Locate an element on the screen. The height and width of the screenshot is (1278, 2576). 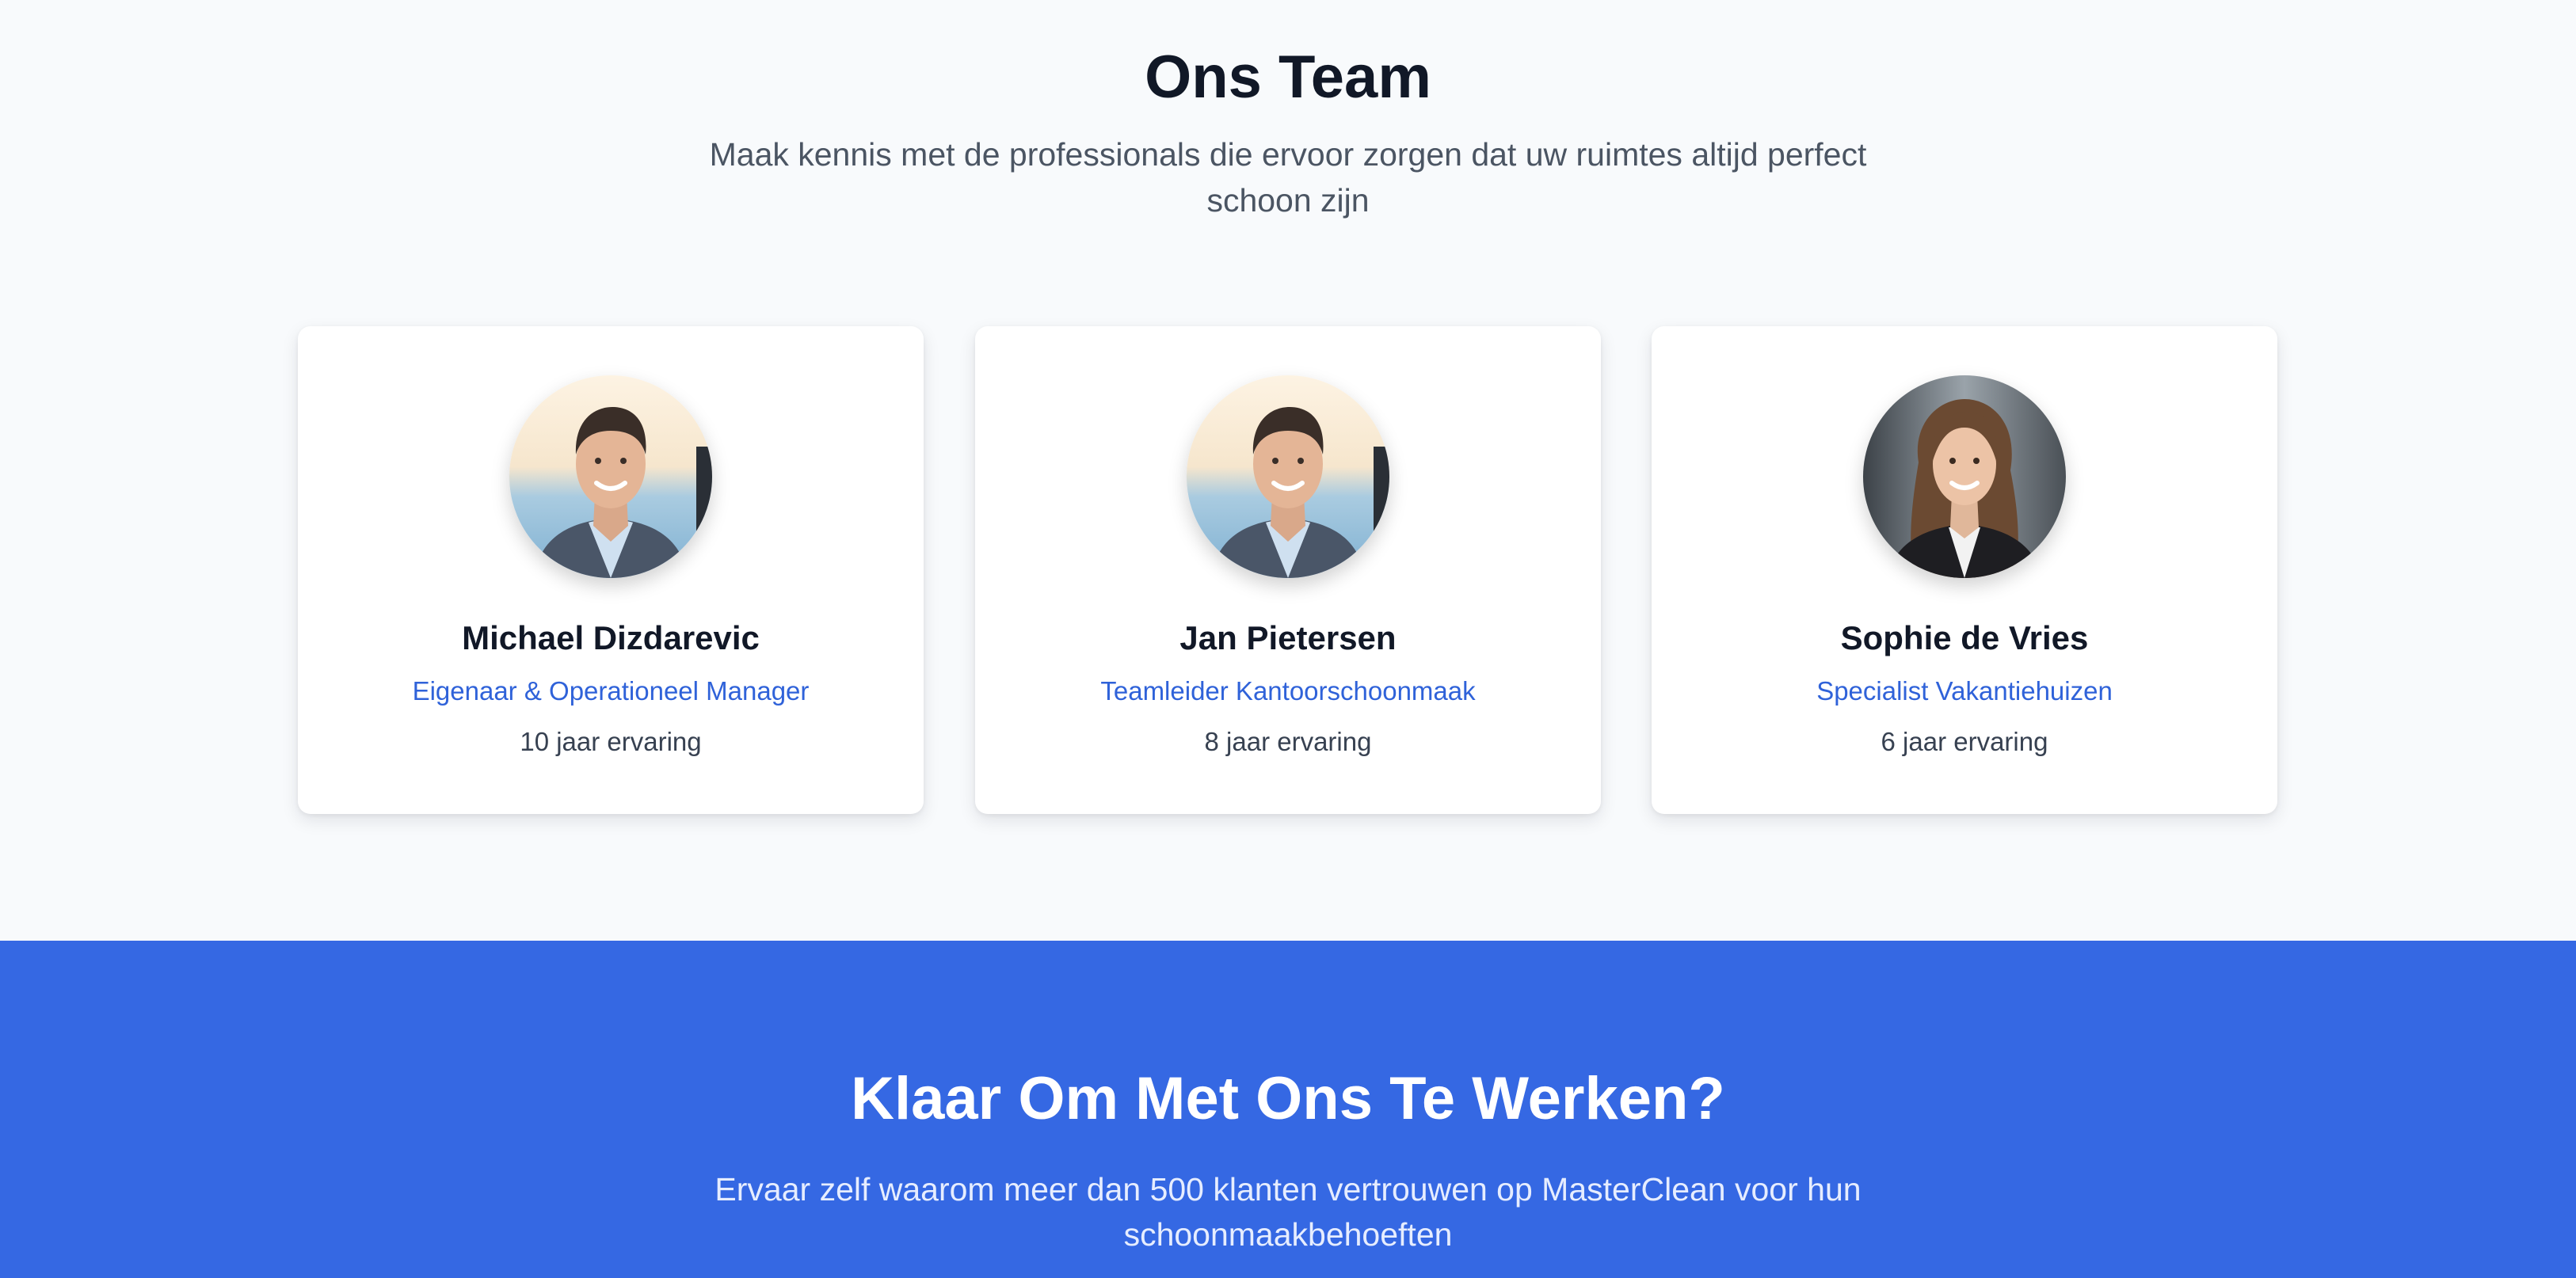
member-role: Specialist Vakantiehuizen is located at coordinates (1964, 691).